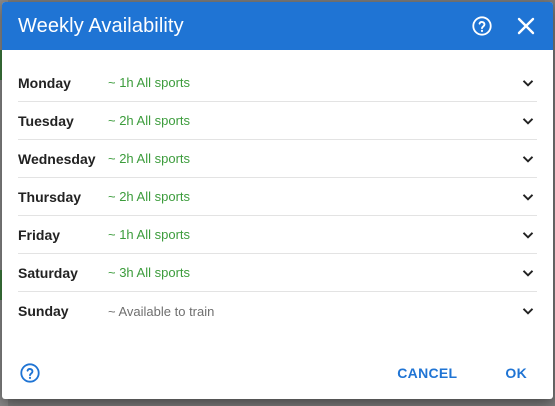 This screenshot has width=555, height=406. I want to click on day-row-sunday: Sunday ~ Available to train, so click(277, 311).